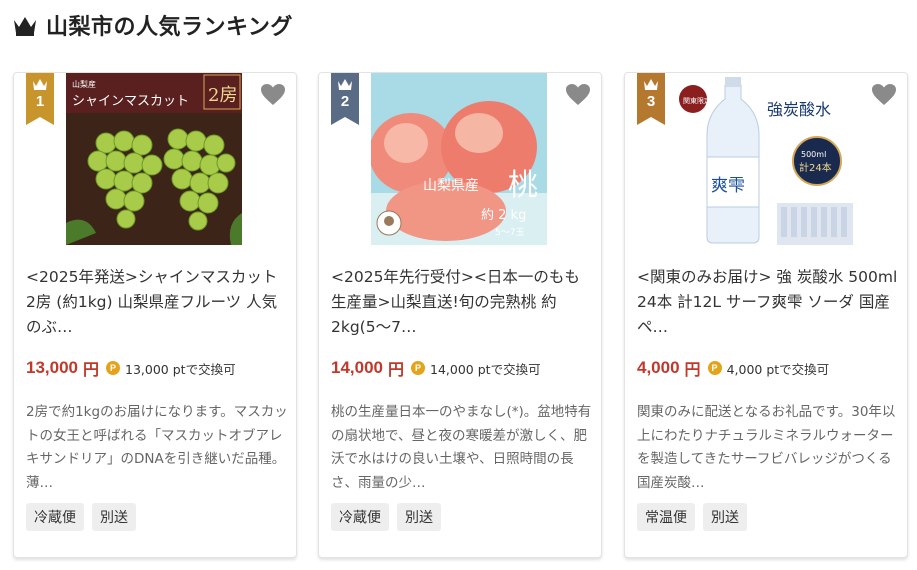 The image size is (917, 570). Describe the element at coordinates (154, 159) in the screenshot. I see `product-image-shine-muscat: 山梨産 シャインマスカット 2房` at that location.